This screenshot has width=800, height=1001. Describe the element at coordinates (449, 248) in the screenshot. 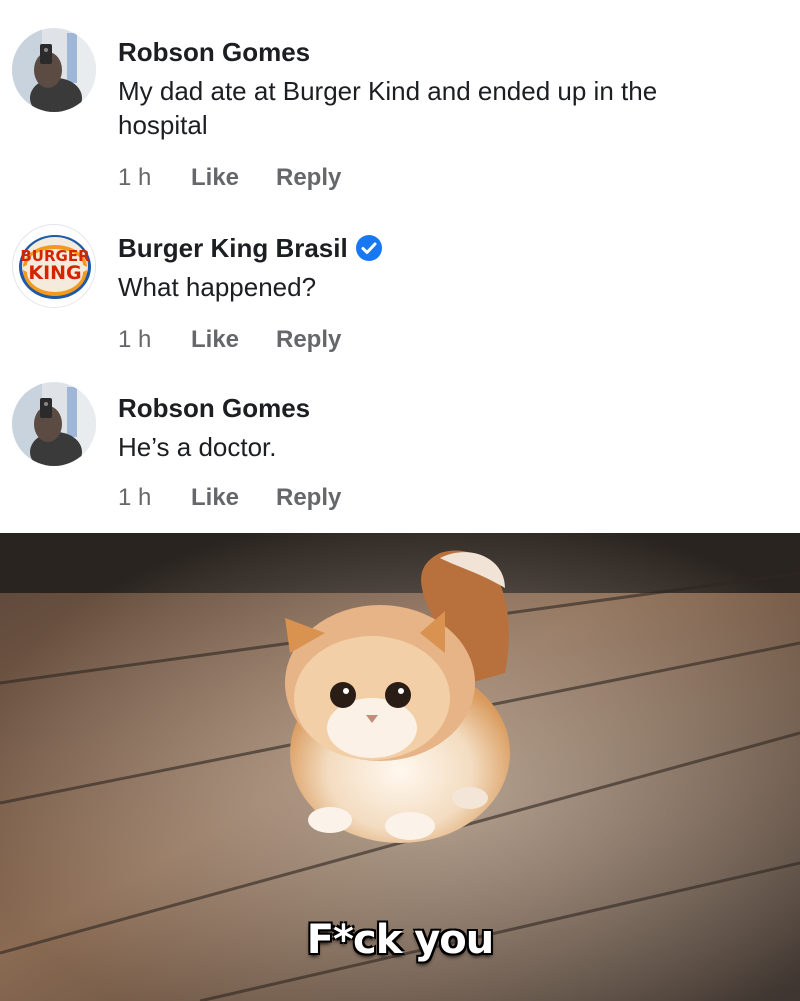

I see `comment-author: Burger King Brasil` at that location.